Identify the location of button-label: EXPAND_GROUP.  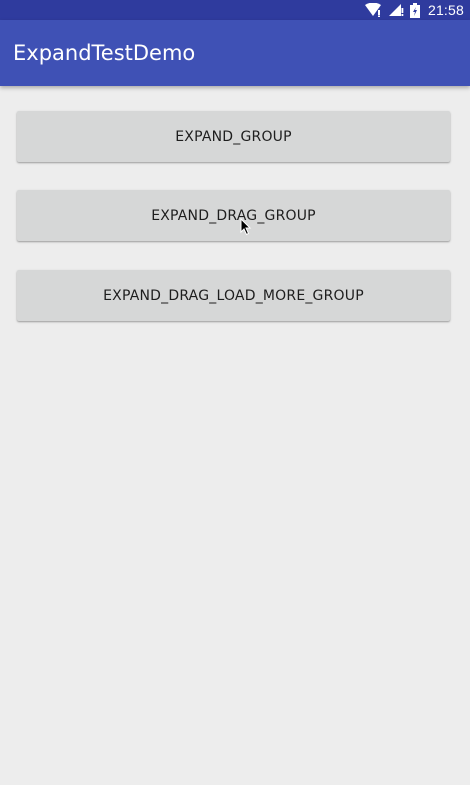
(233, 136).